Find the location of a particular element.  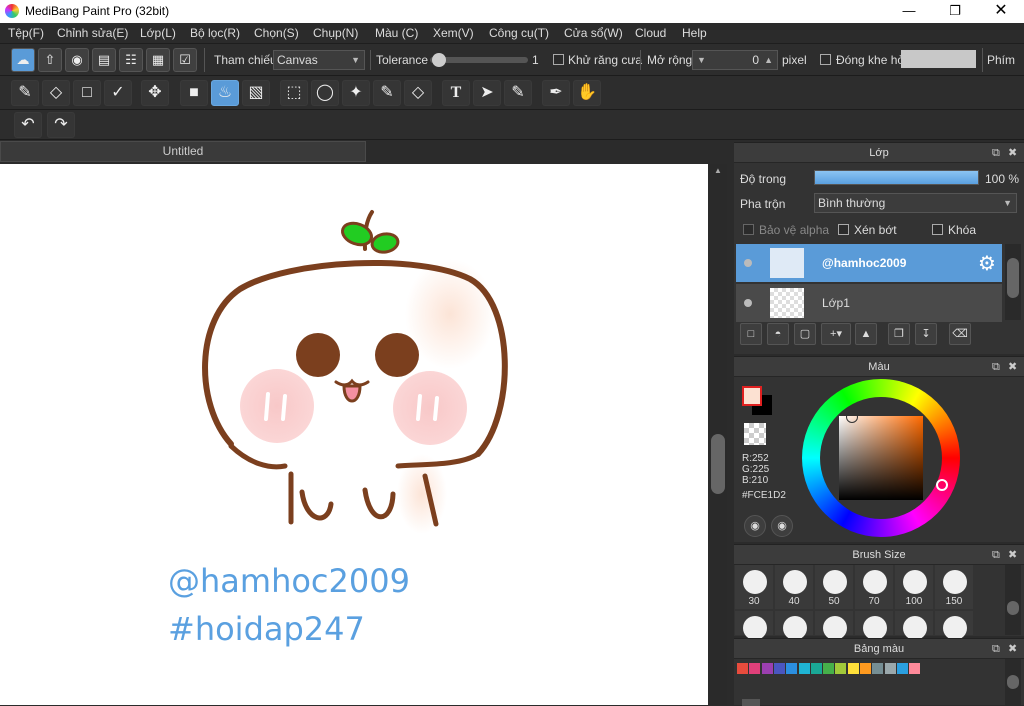

menu-help: Help is located at coordinates (694, 33).